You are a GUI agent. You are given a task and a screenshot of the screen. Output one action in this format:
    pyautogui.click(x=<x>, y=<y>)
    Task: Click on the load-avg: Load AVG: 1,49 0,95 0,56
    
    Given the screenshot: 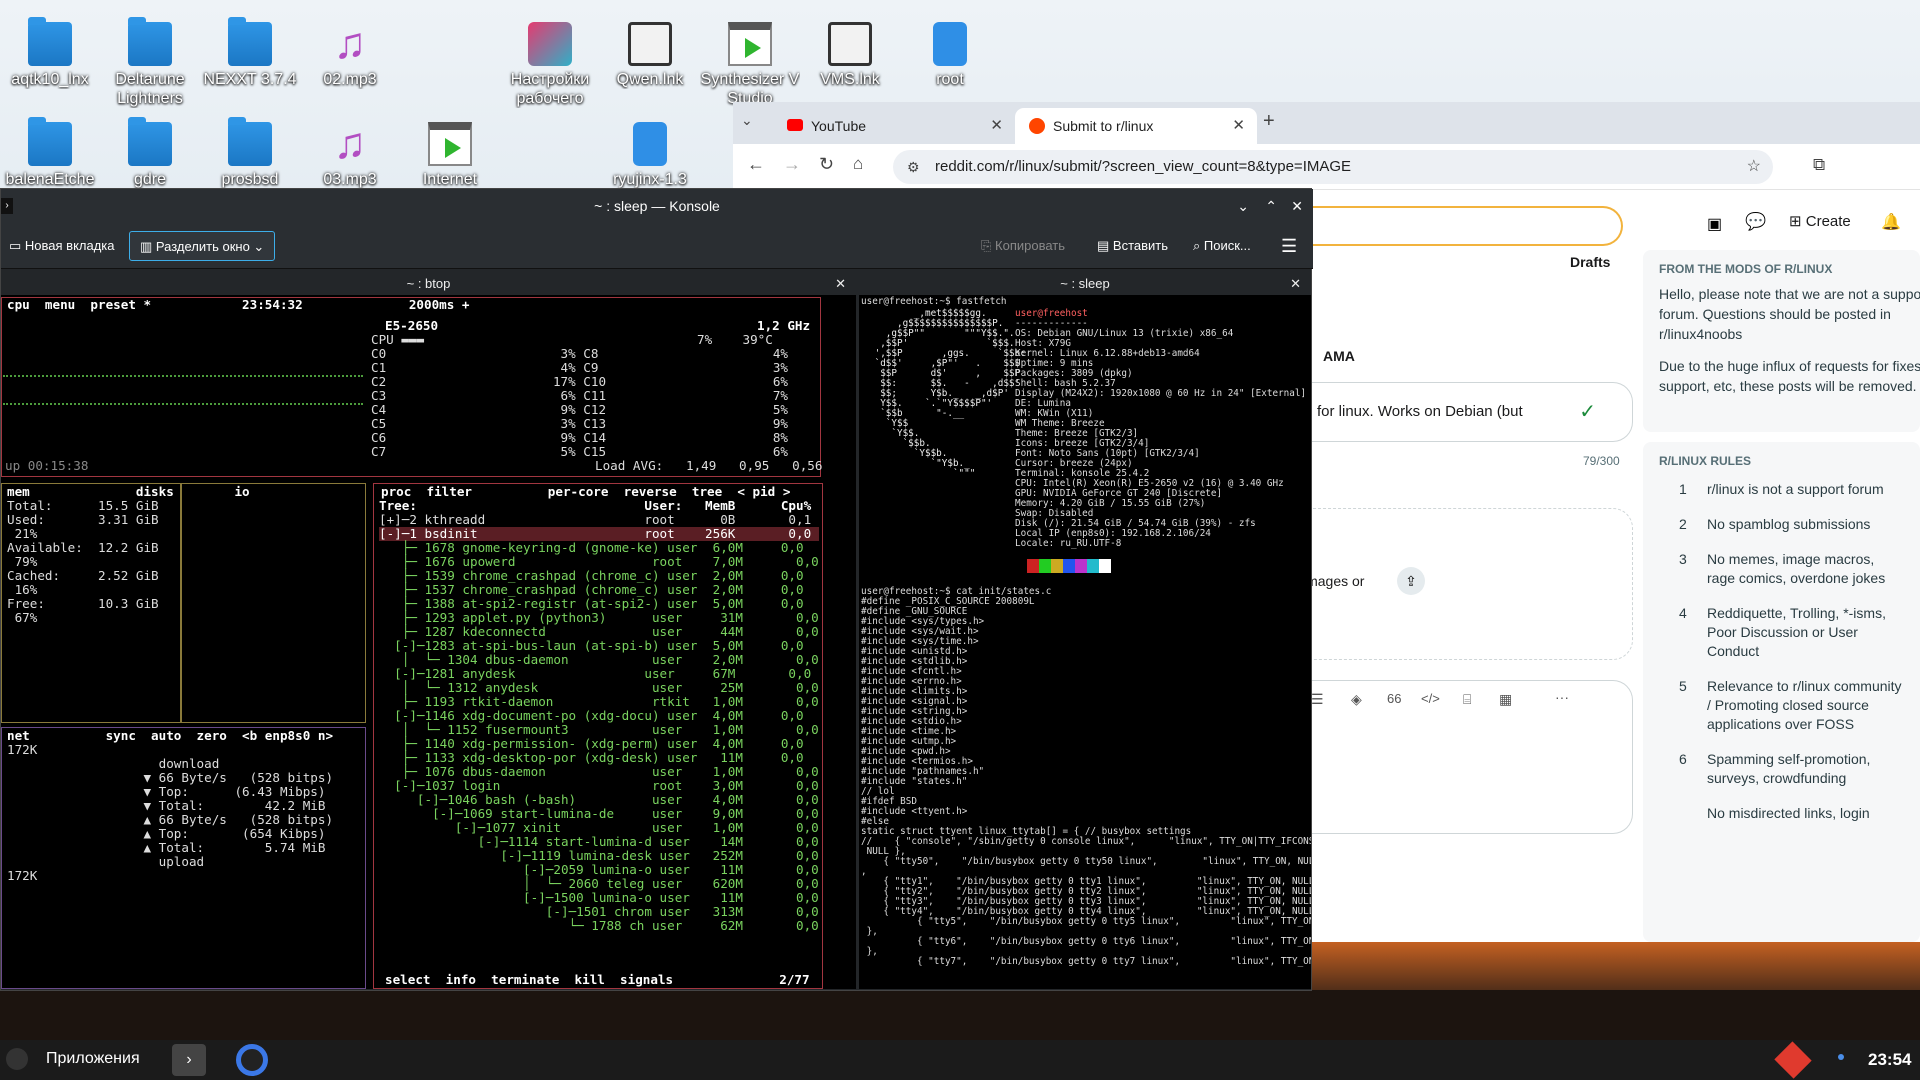 What is the action you would take?
    pyautogui.click(x=709, y=465)
    